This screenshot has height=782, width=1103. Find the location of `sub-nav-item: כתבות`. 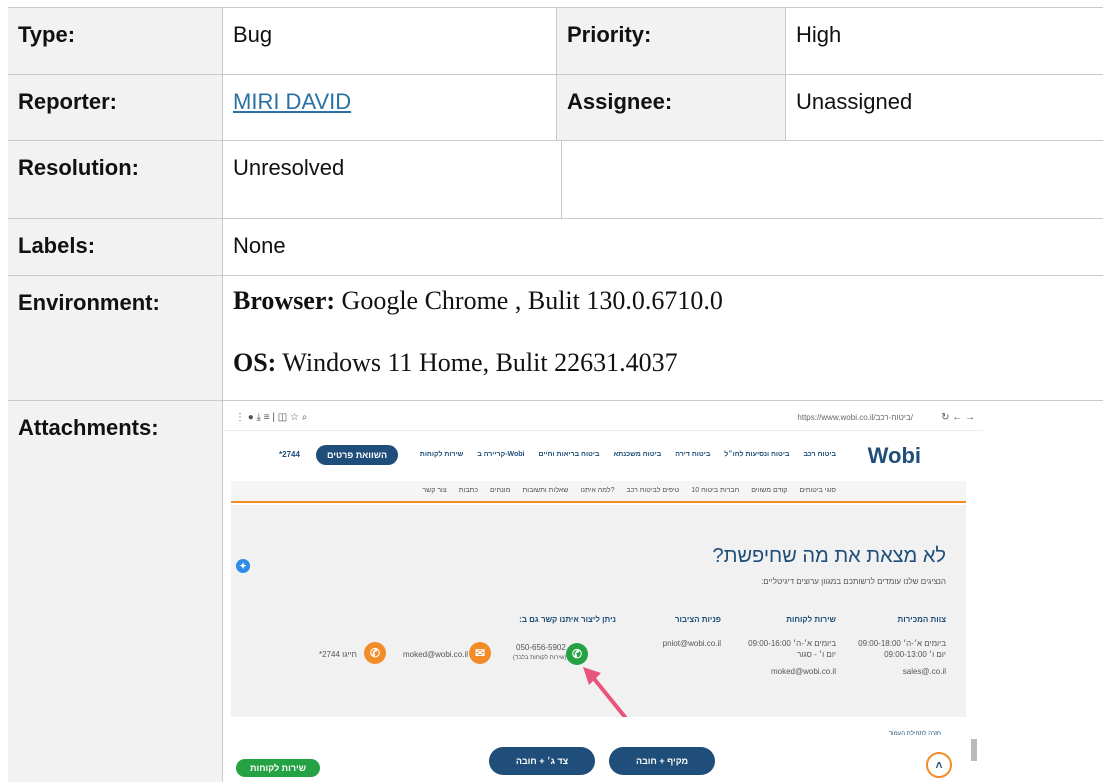

sub-nav-item: כתבות is located at coordinates (468, 490).